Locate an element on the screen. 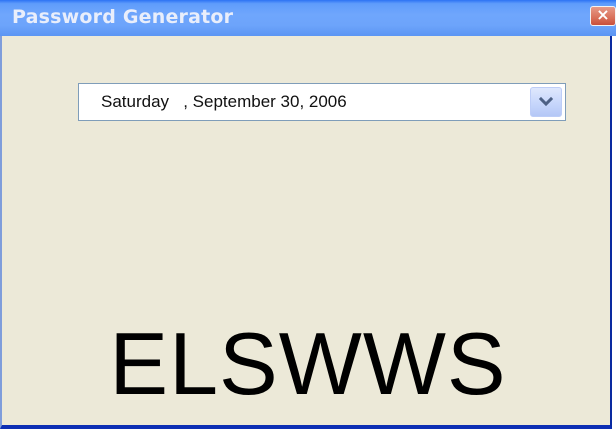 The height and width of the screenshot is (433, 616). date-dropdown-button is located at coordinates (546, 102).